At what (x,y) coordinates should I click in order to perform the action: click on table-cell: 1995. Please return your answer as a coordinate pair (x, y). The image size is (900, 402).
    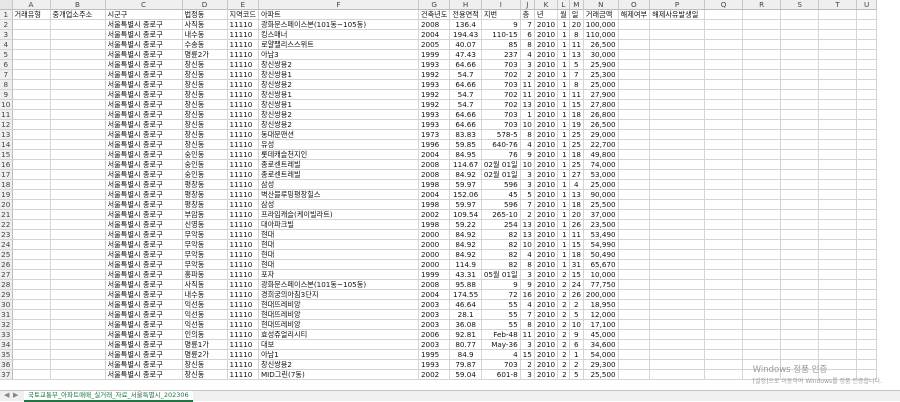
    Looking at the image, I should click on (434, 354).